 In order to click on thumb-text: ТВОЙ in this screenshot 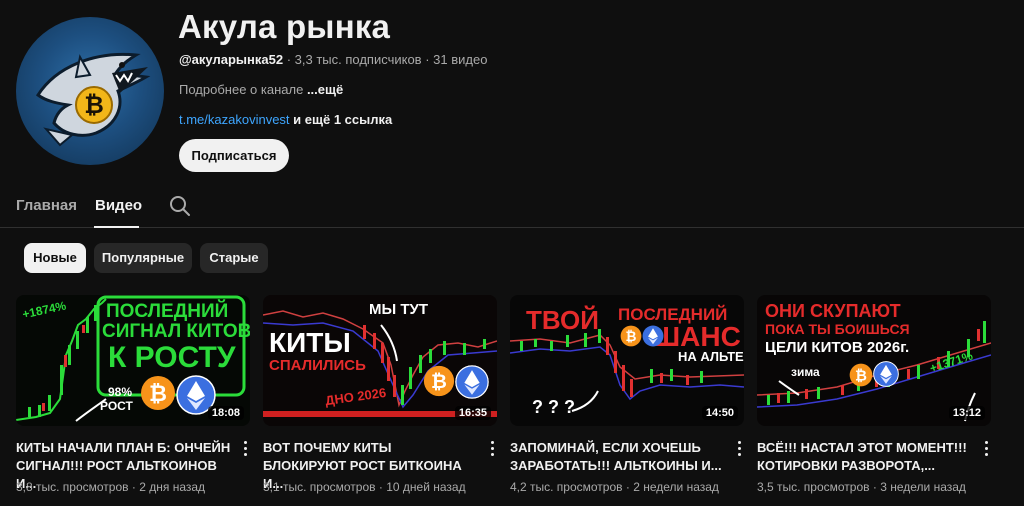, I will do `click(562, 320)`.